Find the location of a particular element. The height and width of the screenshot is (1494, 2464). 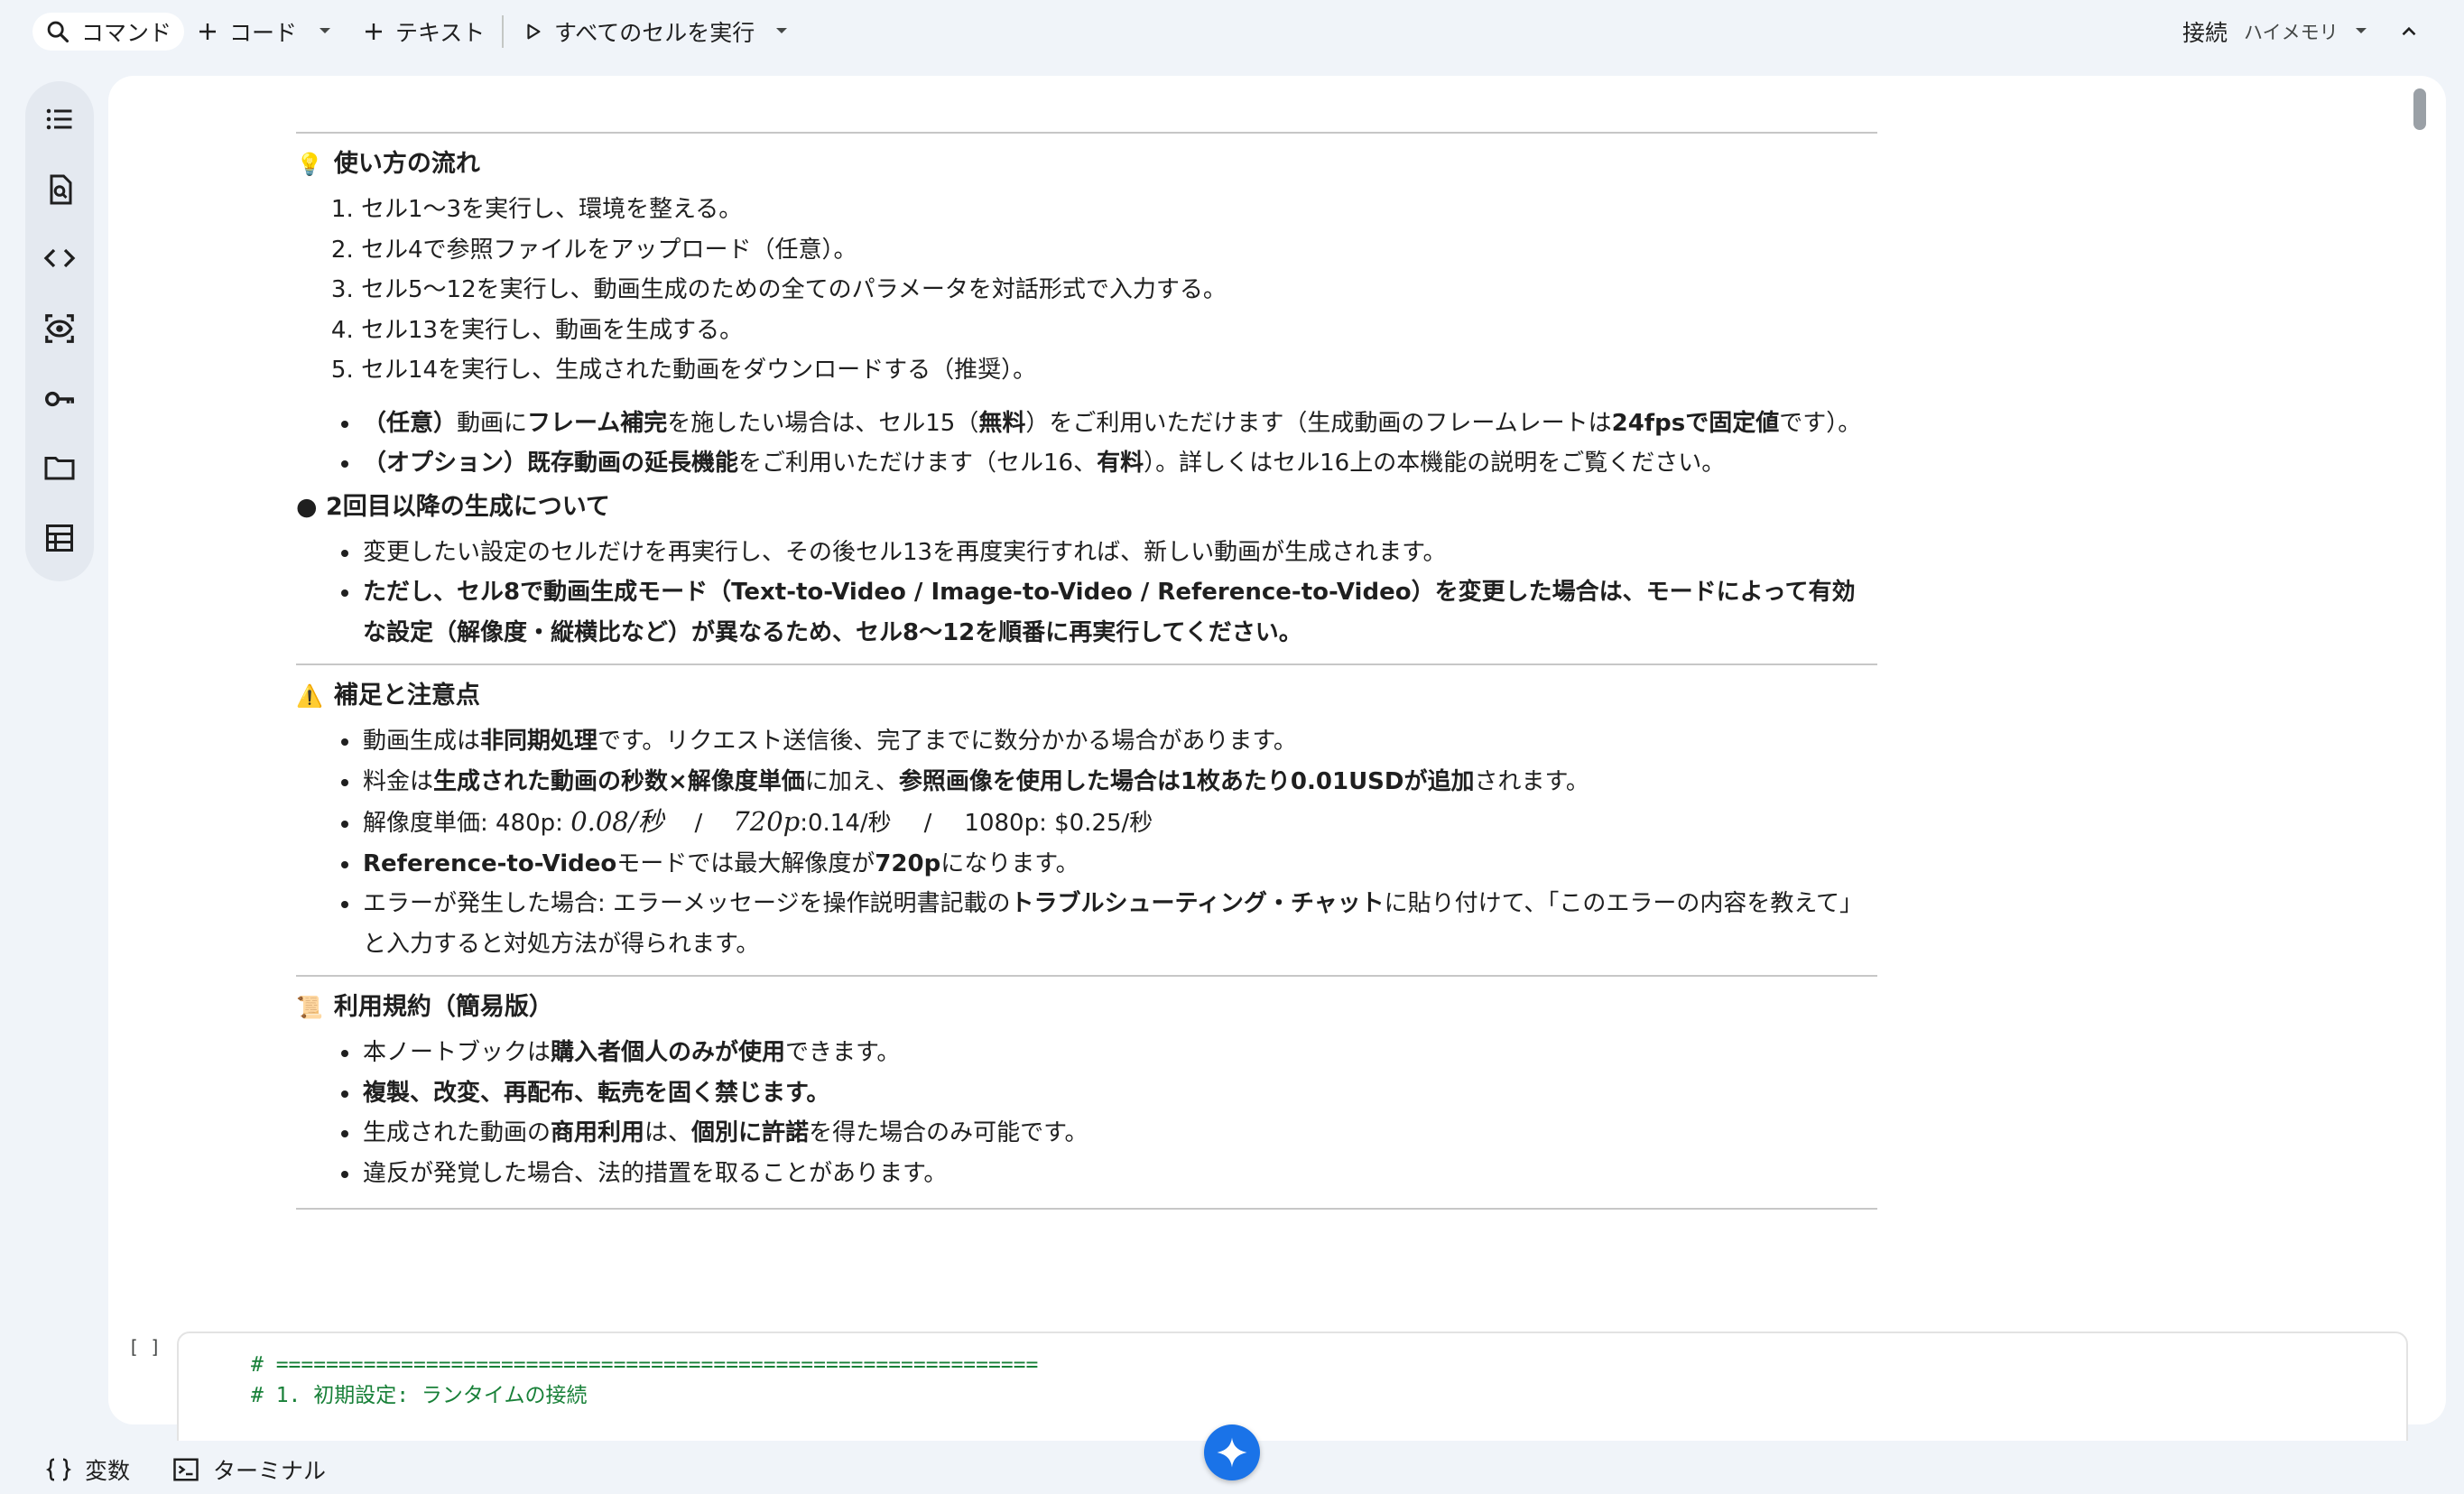

files-folder-icon is located at coordinates (60, 468).